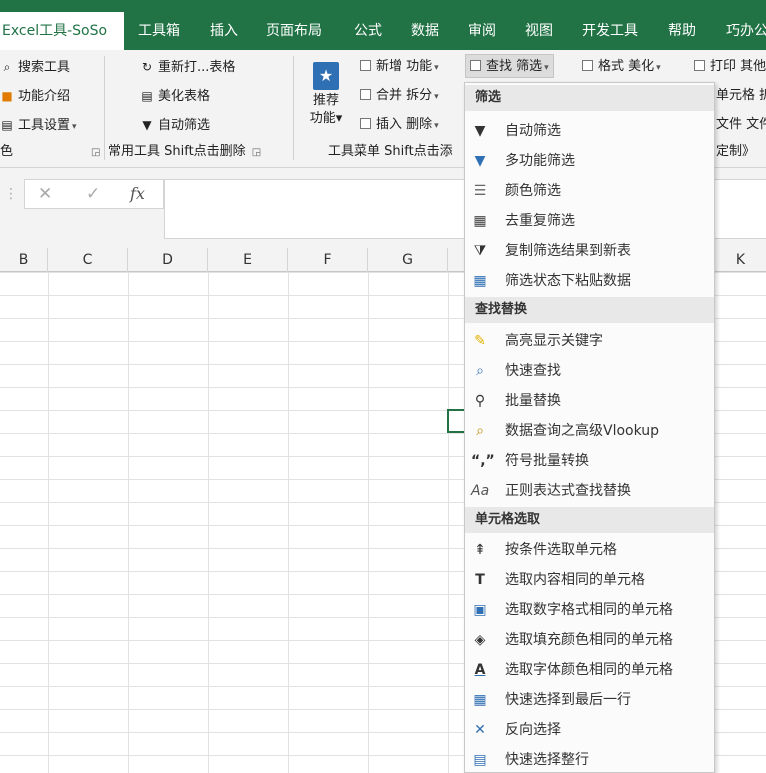 Image resolution: width=766 pixels, height=773 pixels. I want to click on column-header: B, so click(24, 260).